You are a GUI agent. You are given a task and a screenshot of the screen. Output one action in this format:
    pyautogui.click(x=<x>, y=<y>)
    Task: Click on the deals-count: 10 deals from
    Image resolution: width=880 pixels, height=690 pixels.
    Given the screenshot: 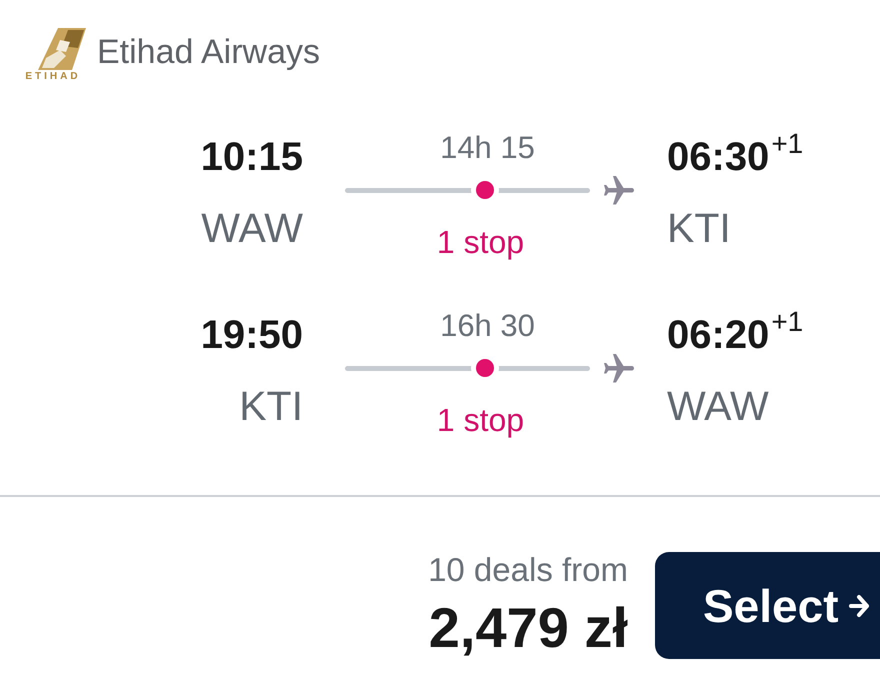 What is the action you would take?
    pyautogui.click(x=528, y=570)
    